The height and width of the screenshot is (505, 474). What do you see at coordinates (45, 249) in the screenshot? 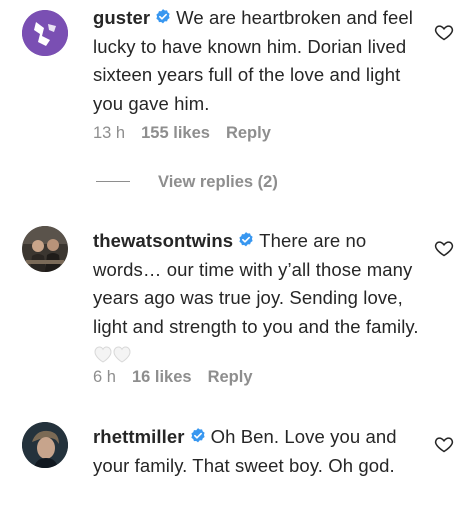
I see `avatar-thewatsontwins` at bounding box center [45, 249].